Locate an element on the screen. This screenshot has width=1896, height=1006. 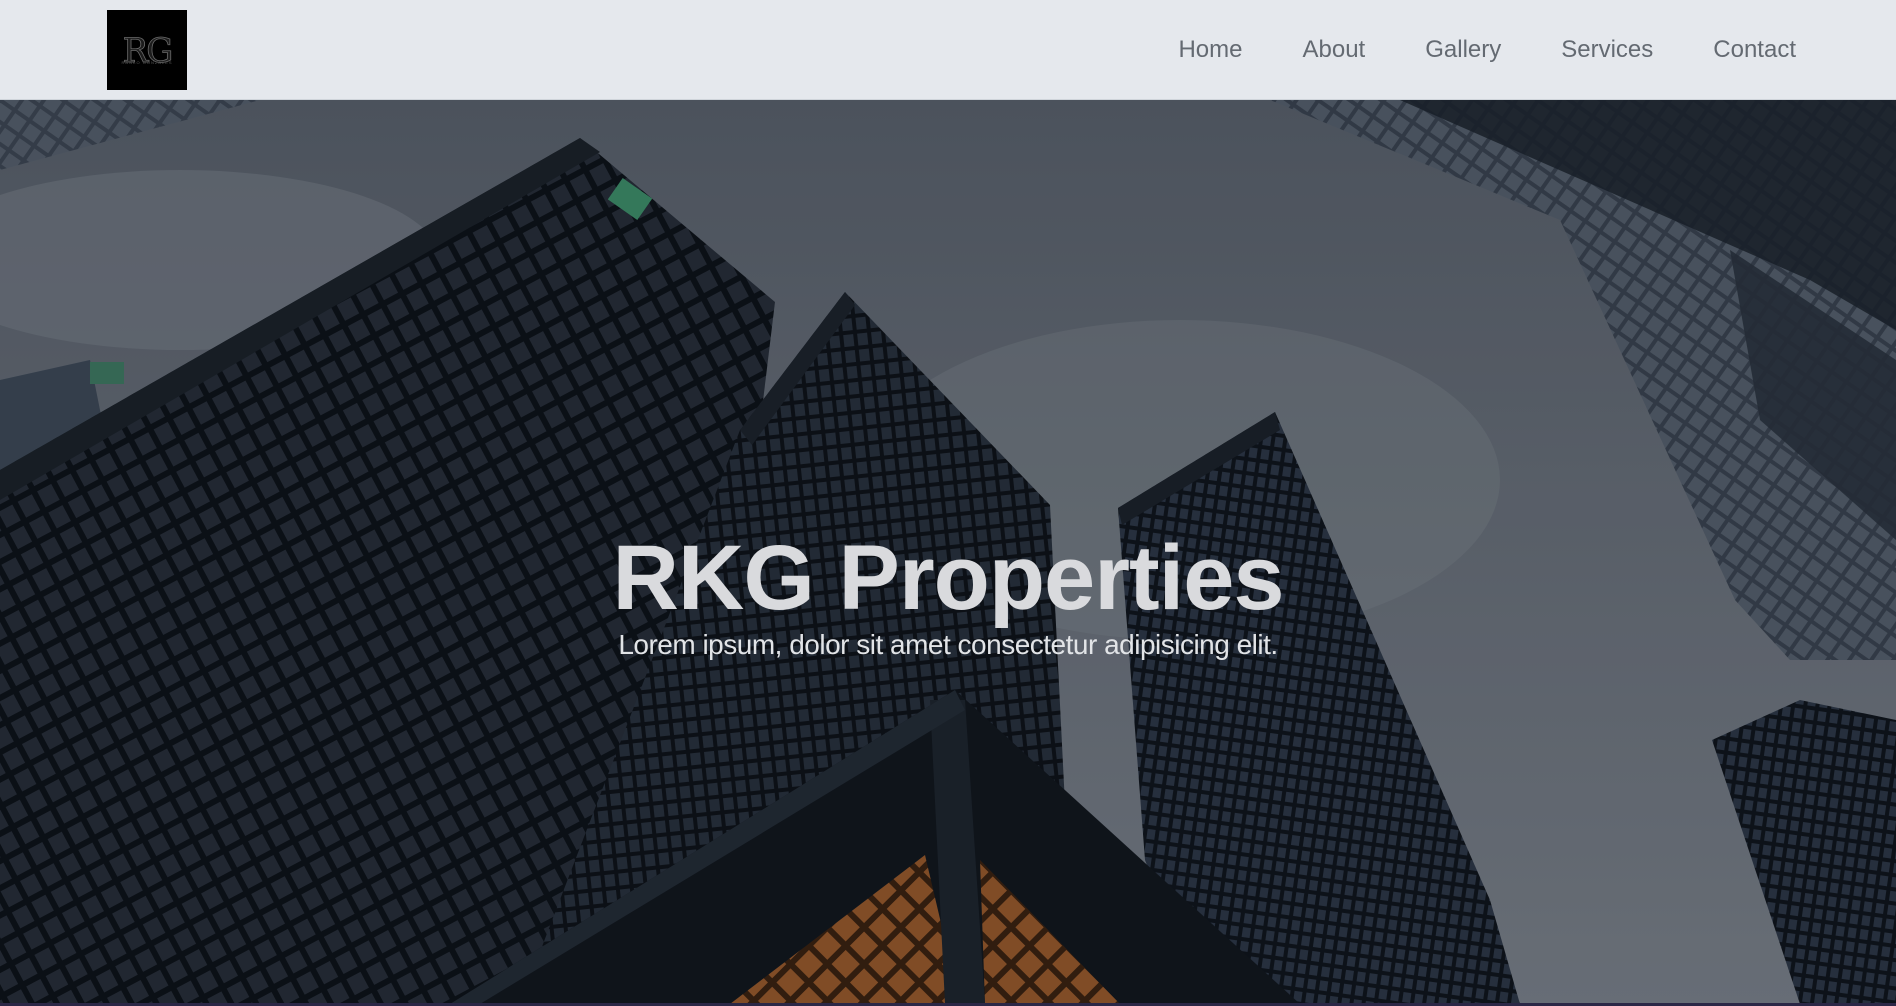
nav-links: Home About Gallery Services Contact is located at coordinates (1457, 50).